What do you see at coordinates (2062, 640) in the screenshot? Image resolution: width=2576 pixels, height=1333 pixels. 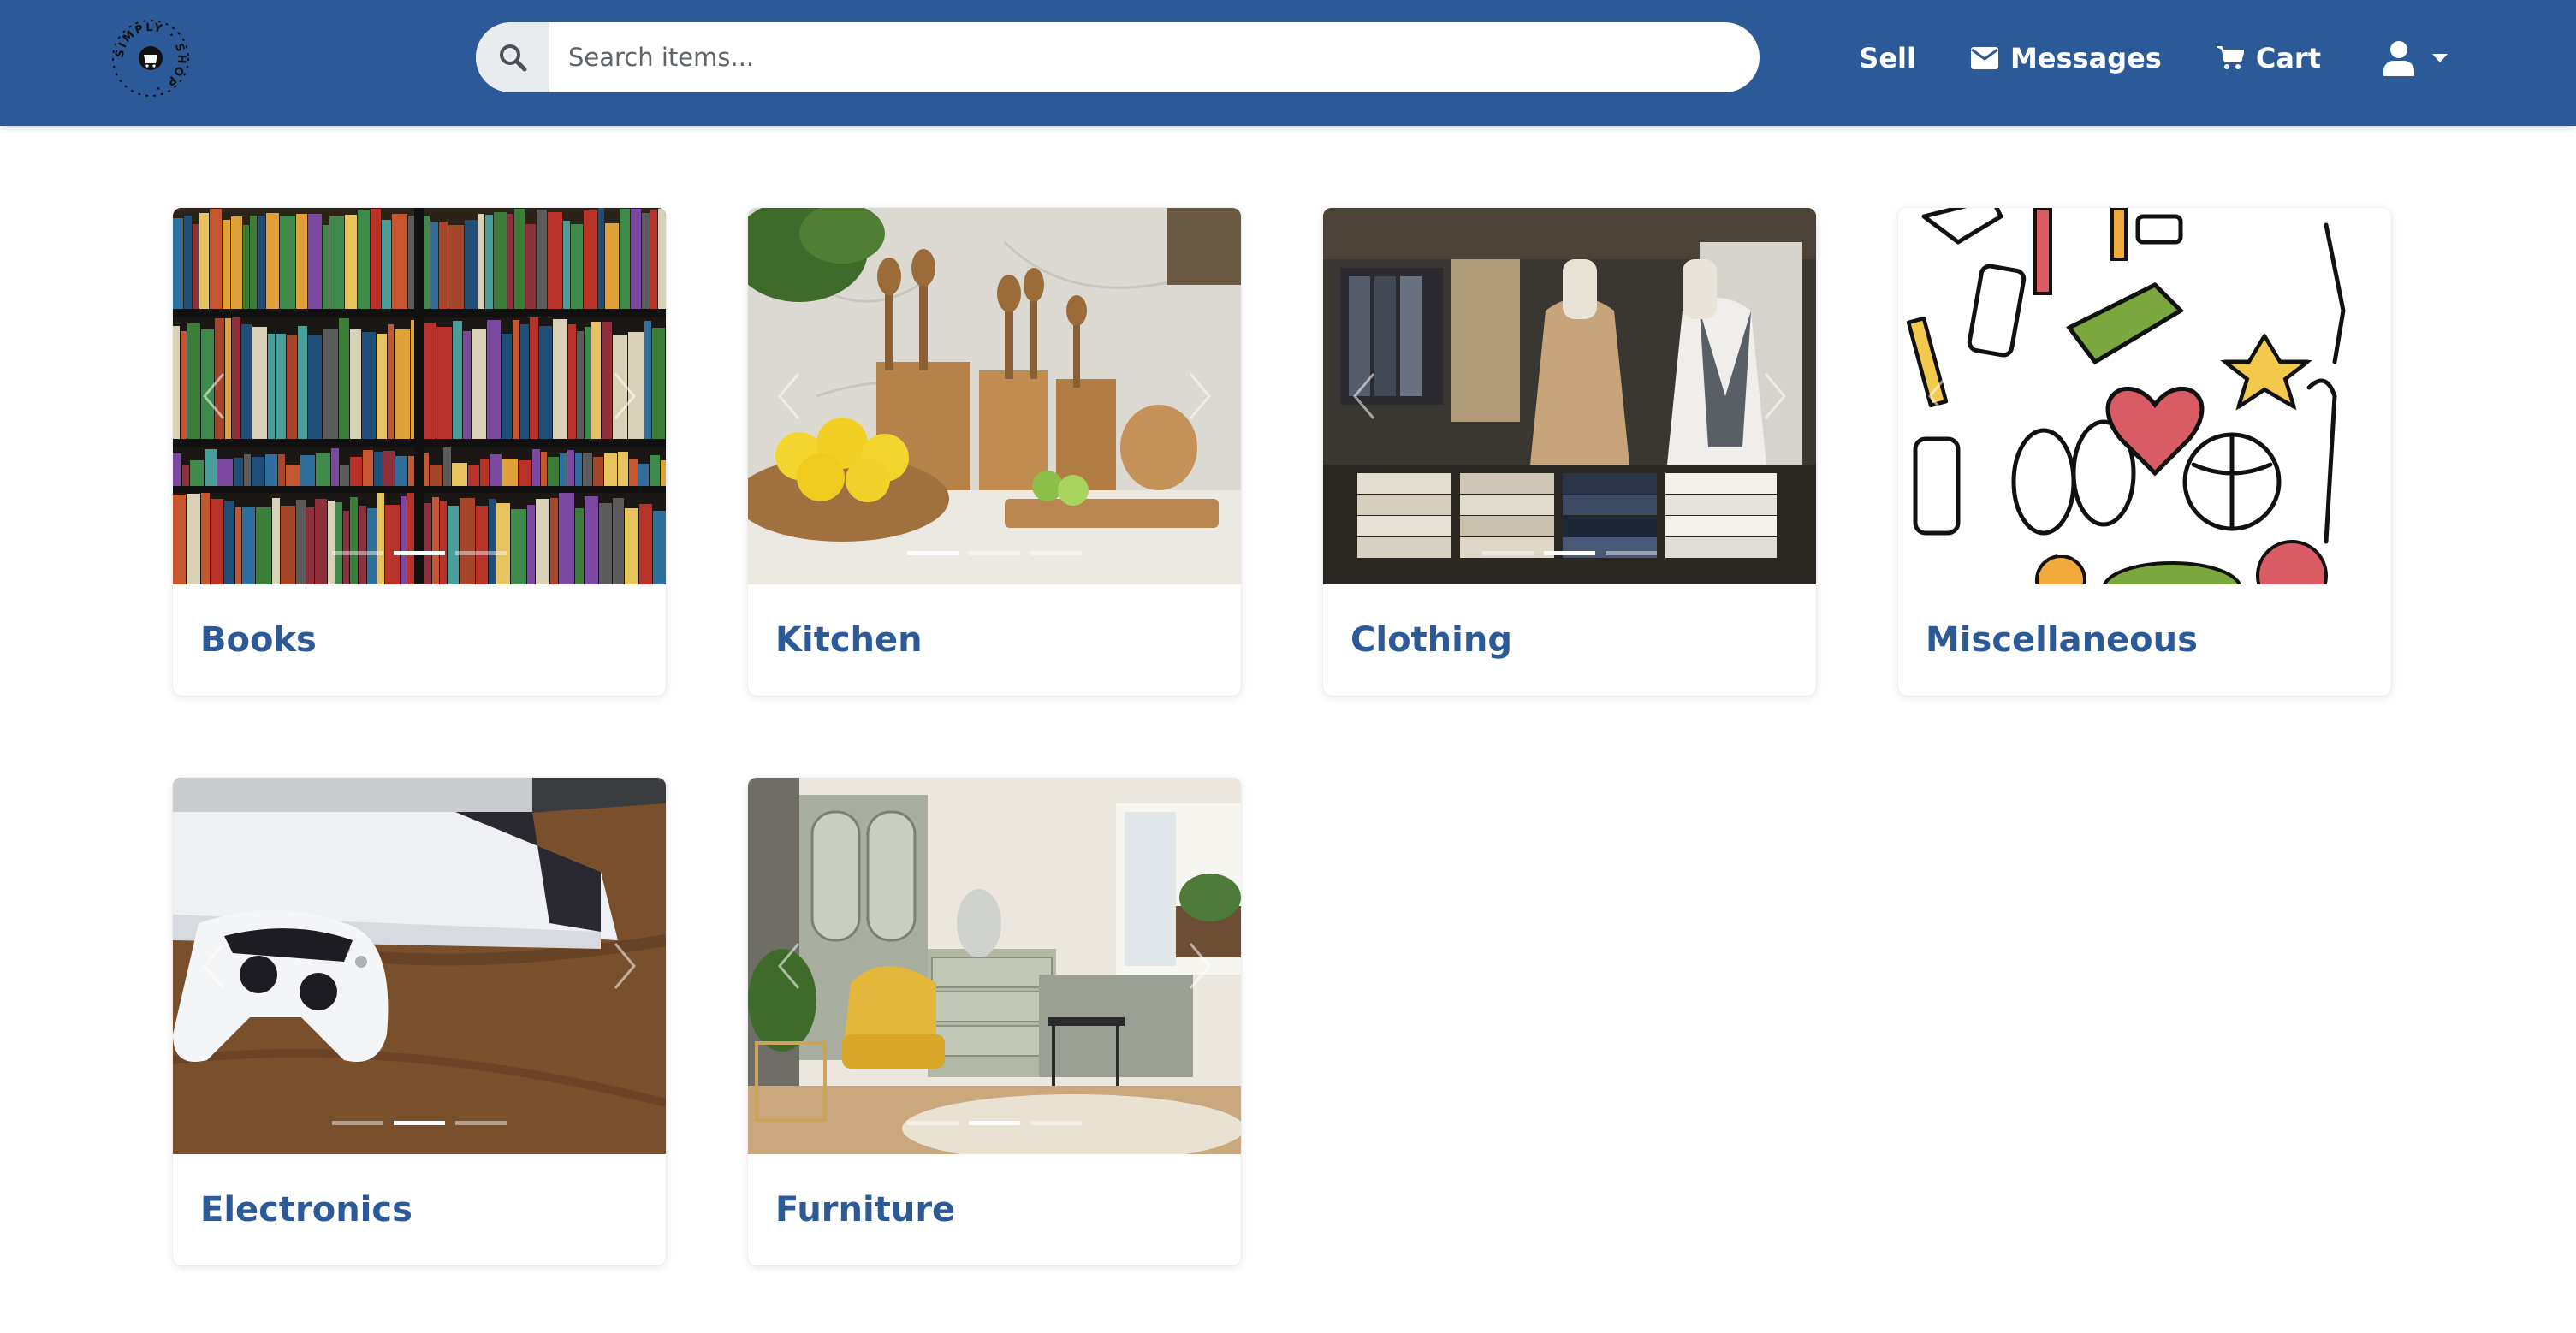 I see `card-title: Miscellaneous` at bounding box center [2062, 640].